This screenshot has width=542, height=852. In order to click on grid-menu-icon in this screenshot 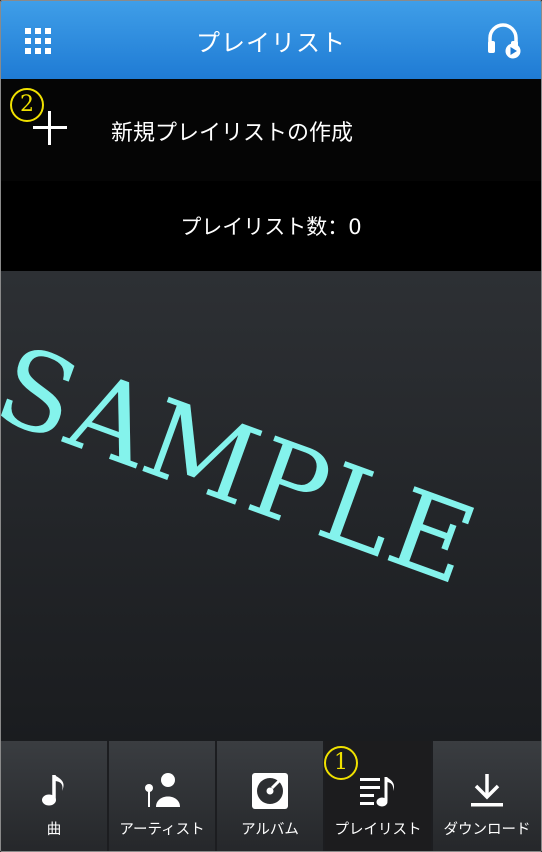, I will do `click(38, 41)`.